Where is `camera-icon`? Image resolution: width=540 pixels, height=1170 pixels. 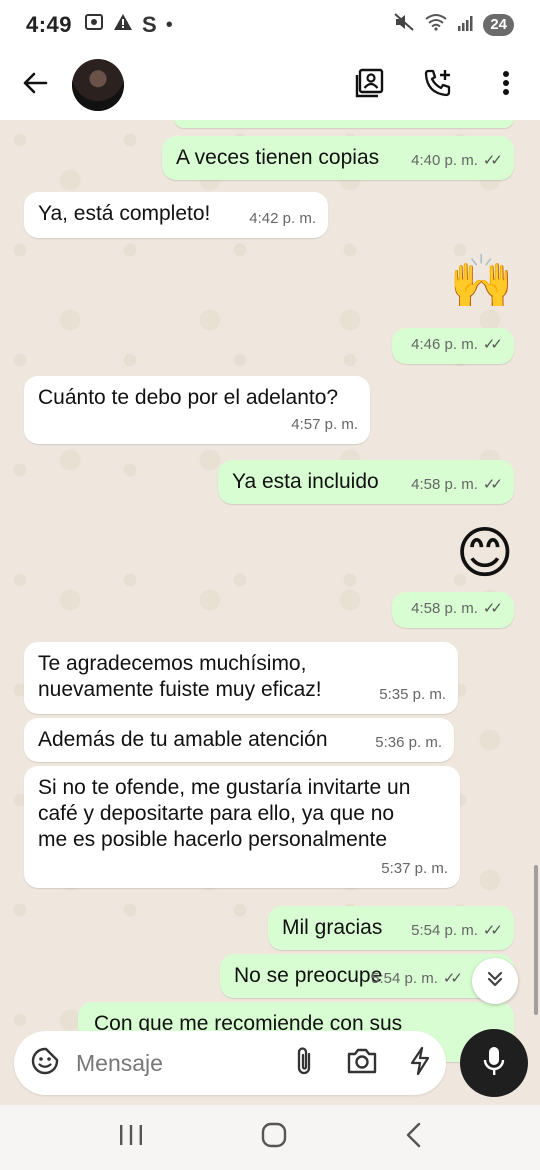 camera-icon is located at coordinates (362, 1063).